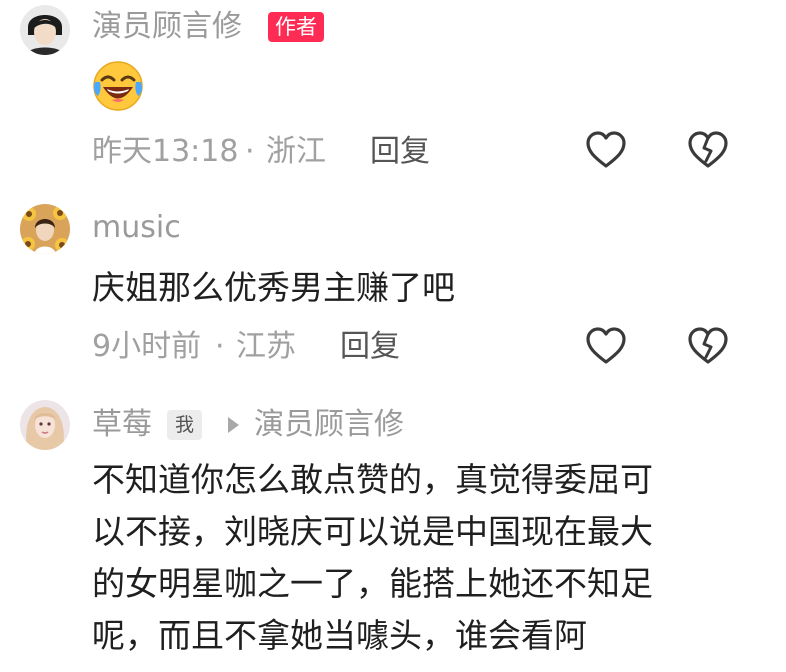 This screenshot has width=786, height=672. What do you see at coordinates (233, 425) in the screenshot?
I see `reply-arrow-icon` at bounding box center [233, 425].